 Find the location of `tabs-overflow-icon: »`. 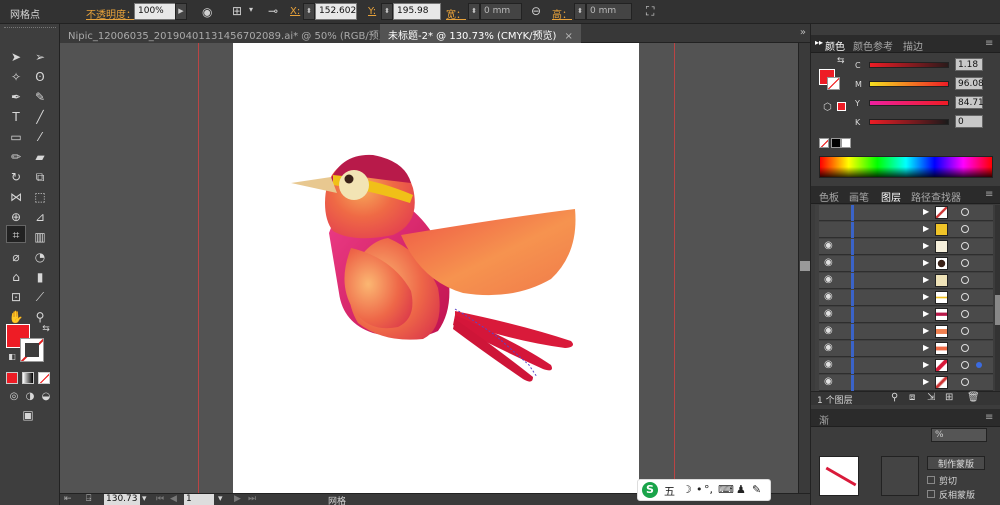

tabs-overflow-icon: » is located at coordinates (803, 32).